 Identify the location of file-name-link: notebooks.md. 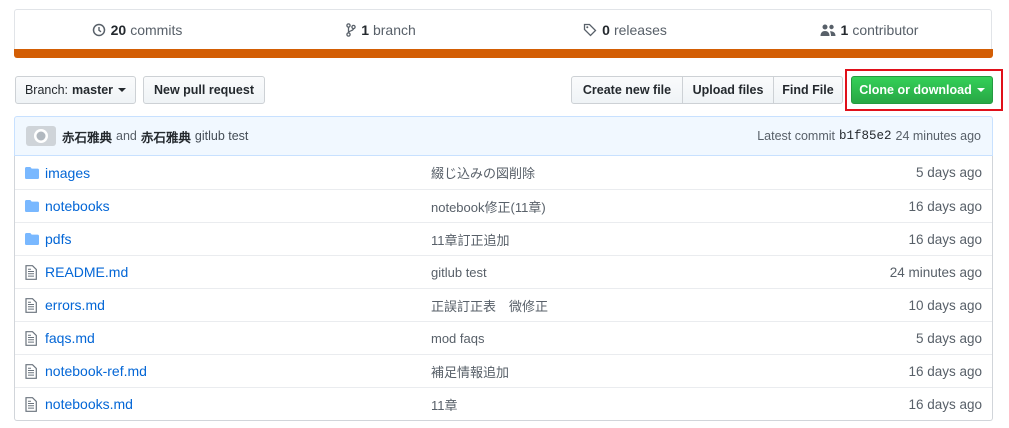
(235, 404).